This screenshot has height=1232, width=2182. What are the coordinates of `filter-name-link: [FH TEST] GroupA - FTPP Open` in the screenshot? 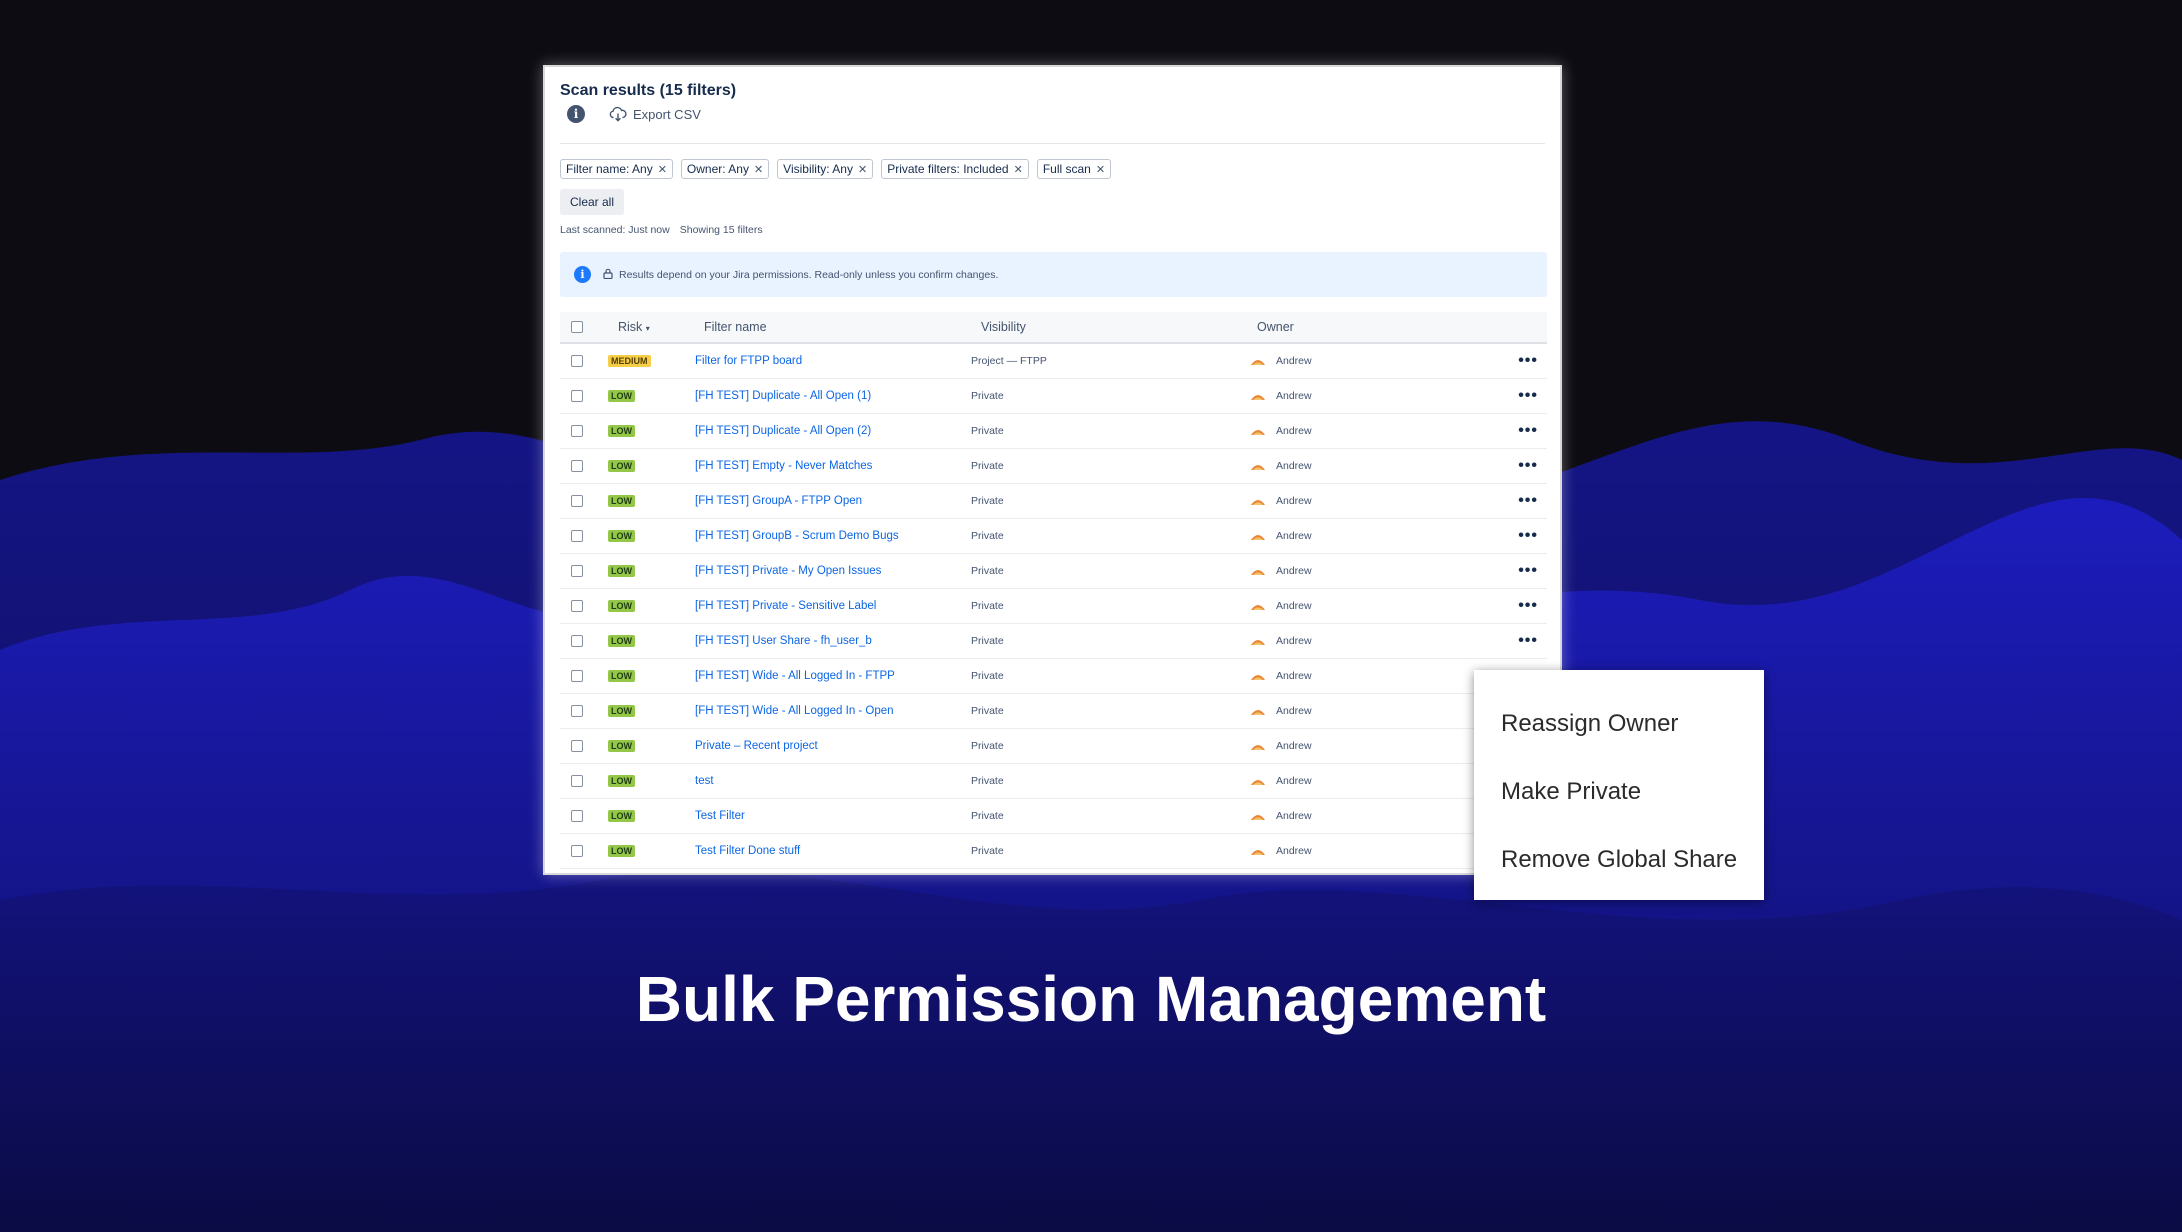 It's located at (778, 501).